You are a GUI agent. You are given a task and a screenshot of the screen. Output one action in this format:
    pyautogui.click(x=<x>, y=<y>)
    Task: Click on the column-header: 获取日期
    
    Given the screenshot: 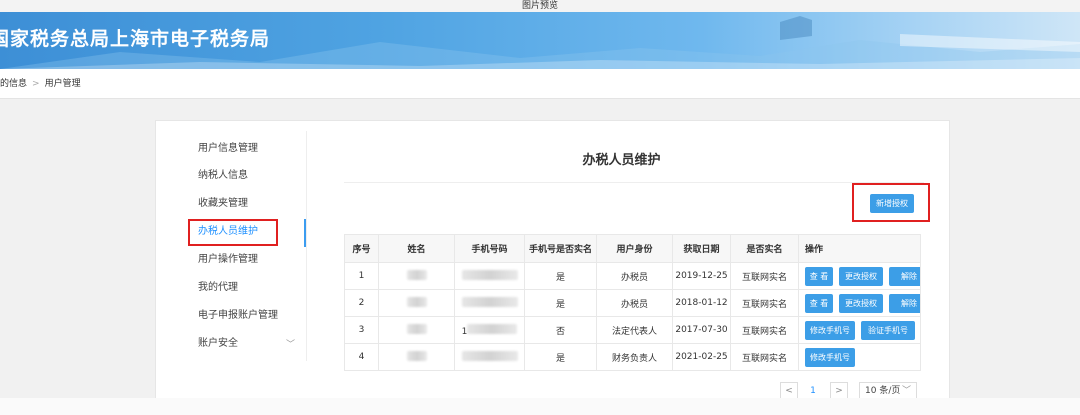 What is the action you would take?
    pyautogui.click(x=701, y=248)
    